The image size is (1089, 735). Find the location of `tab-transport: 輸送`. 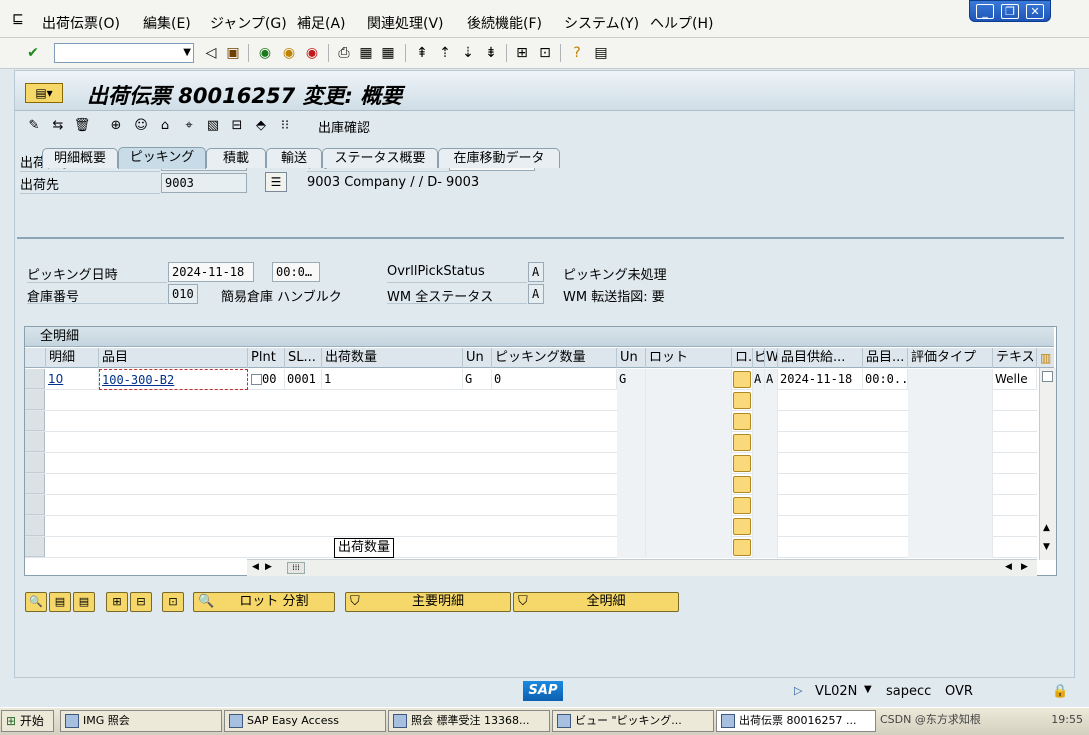

tab-transport: 輸送 is located at coordinates (294, 158).